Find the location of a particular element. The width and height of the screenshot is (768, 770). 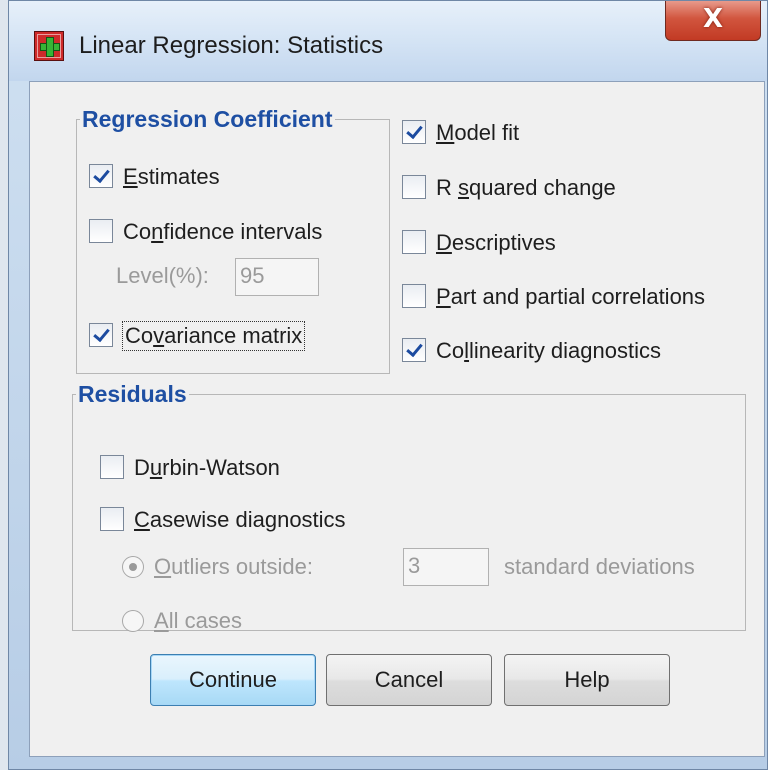

outliers-outside-radio is located at coordinates (133, 567).